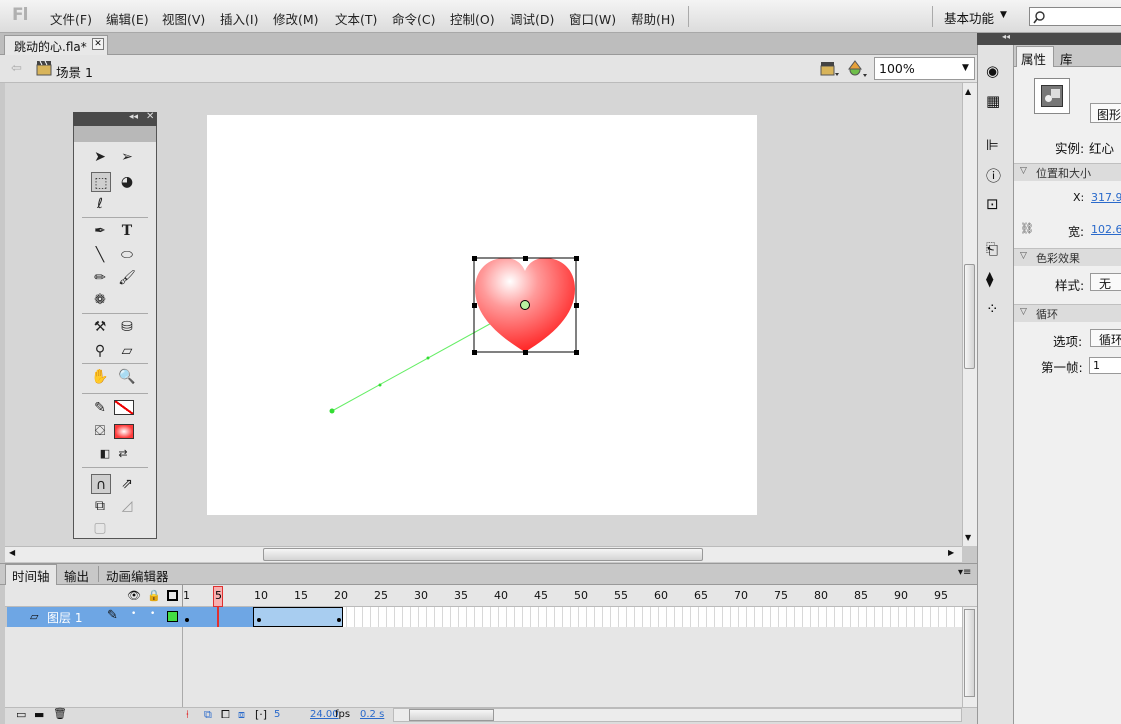 Image resolution: width=1121 pixels, height=724 pixels. Describe the element at coordinates (127, 255) in the screenshot. I see `oval-tool-icon: ⬭` at that location.